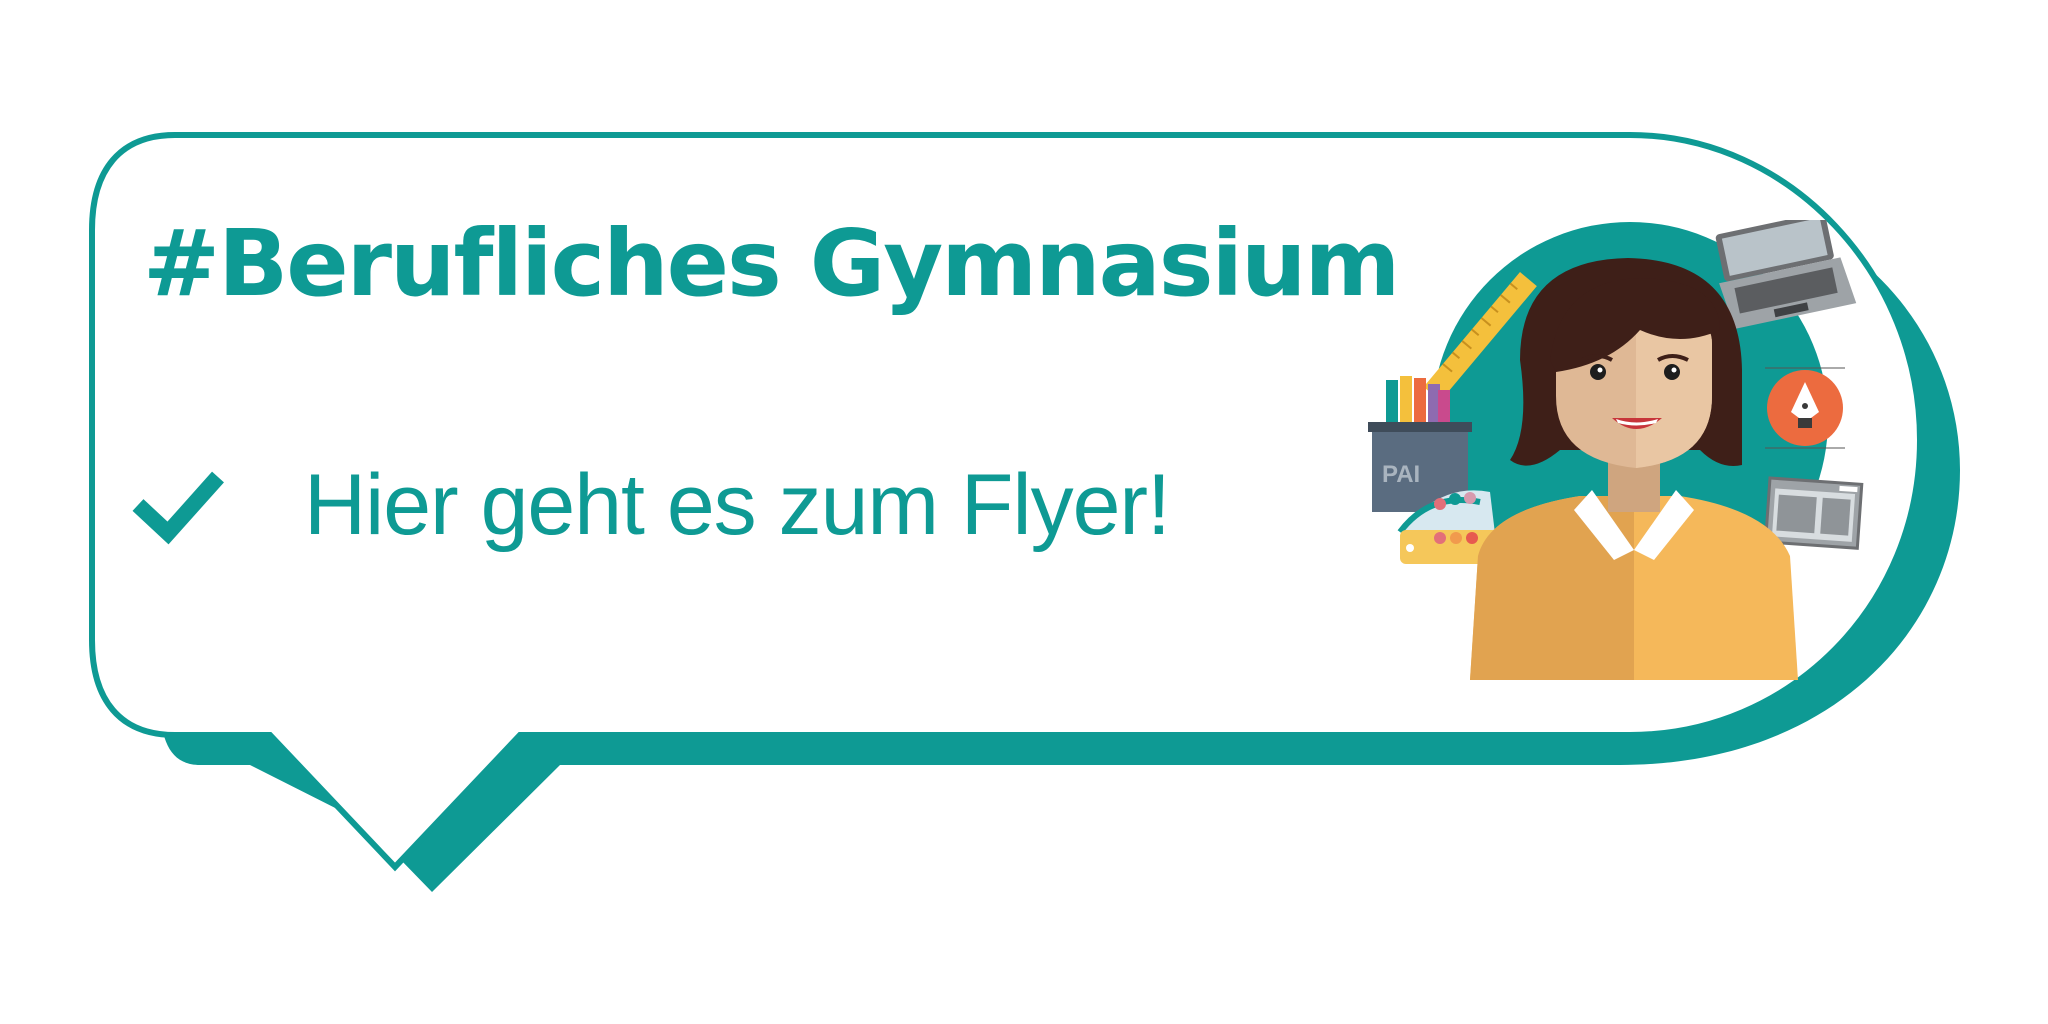  I want to click on flyer-link-label: Hier geht es zum Flyer!, so click(737, 505).